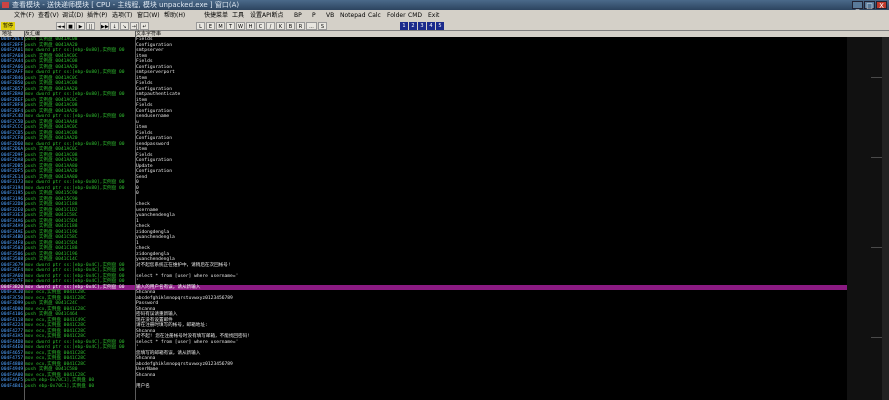 The height and width of the screenshot is (400, 889). What do you see at coordinates (869, 5) in the screenshot?
I see `maximize-button: □` at bounding box center [869, 5].